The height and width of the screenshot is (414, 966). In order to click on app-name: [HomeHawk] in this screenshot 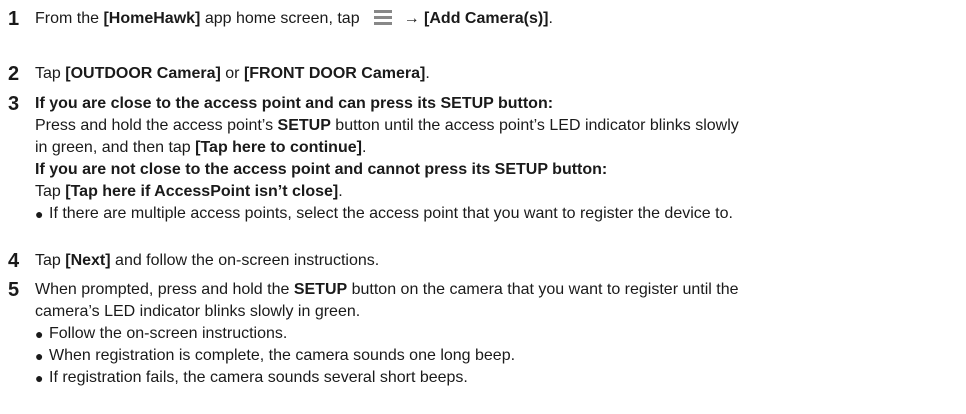, I will do `click(152, 18)`.